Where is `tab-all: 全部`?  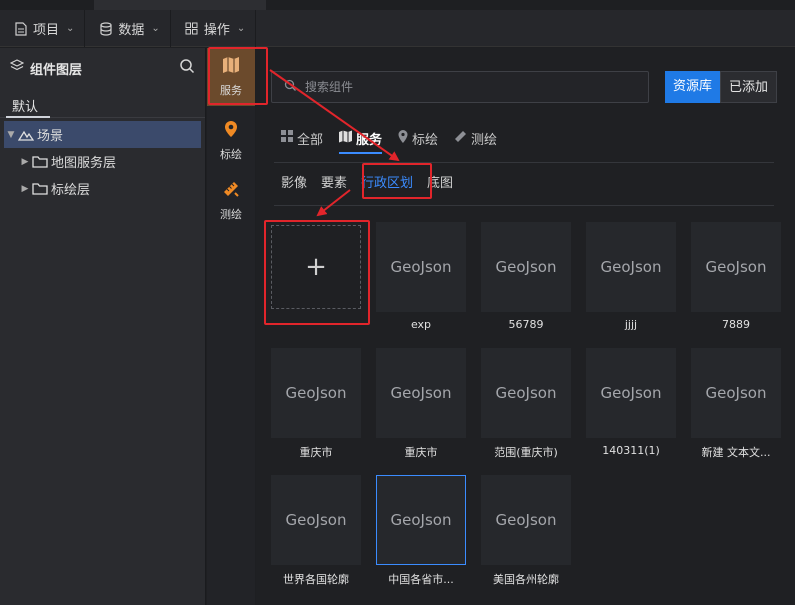 tab-all: 全部 is located at coordinates (302, 138).